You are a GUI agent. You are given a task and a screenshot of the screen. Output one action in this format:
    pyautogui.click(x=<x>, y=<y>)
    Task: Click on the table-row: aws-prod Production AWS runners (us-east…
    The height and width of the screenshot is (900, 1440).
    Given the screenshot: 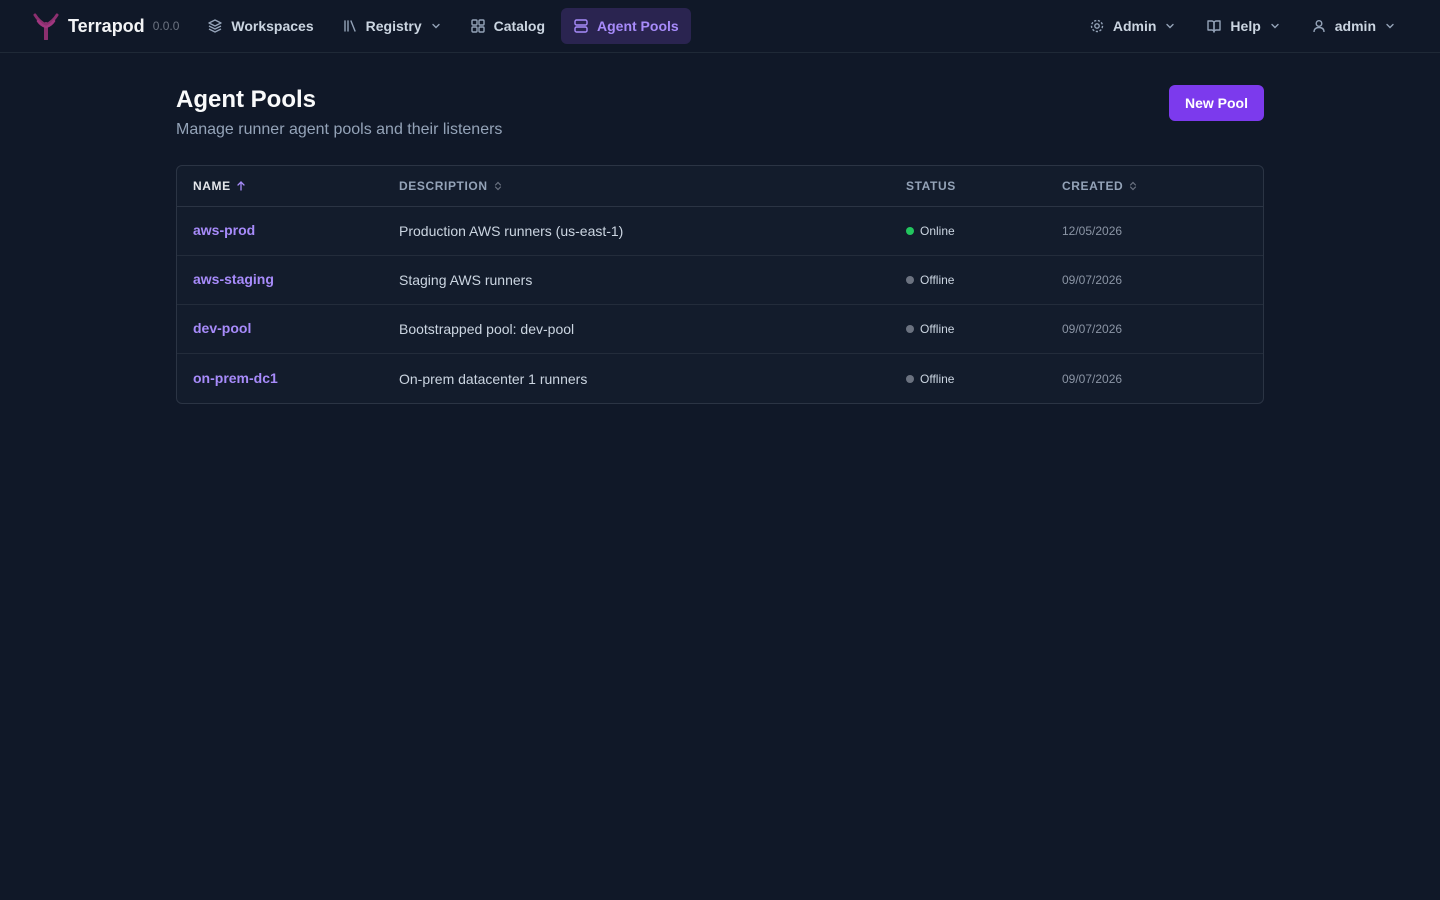 What is the action you would take?
    pyautogui.click(x=720, y=231)
    